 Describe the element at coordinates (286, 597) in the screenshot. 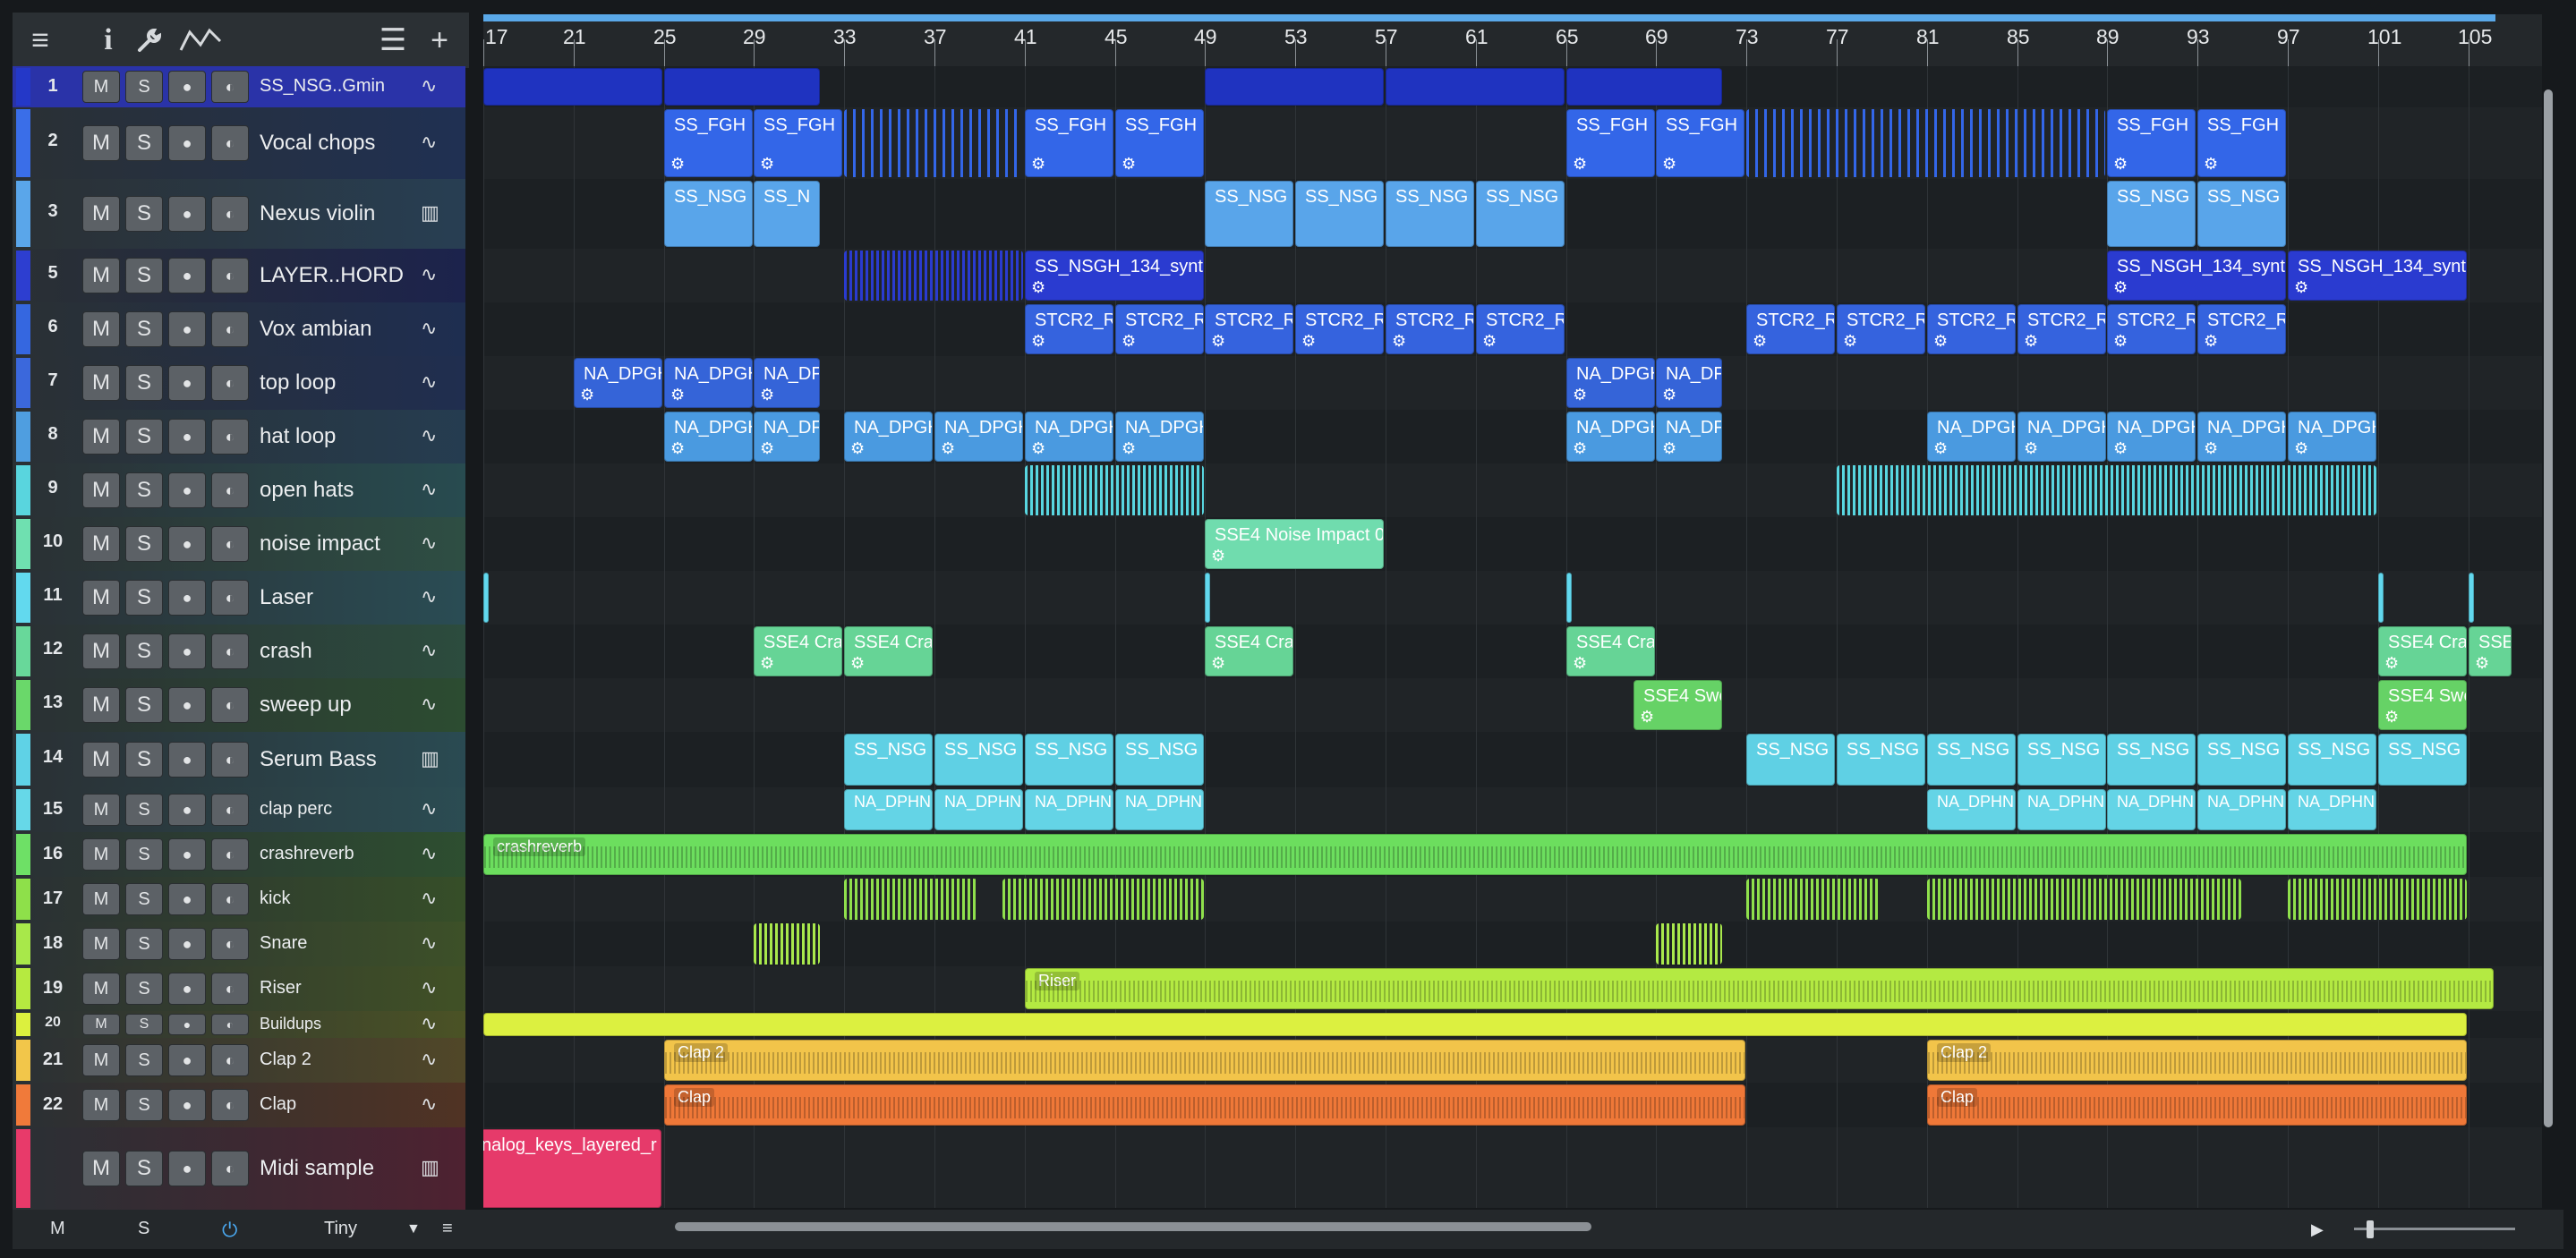

I see `track-name: Laser` at that location.